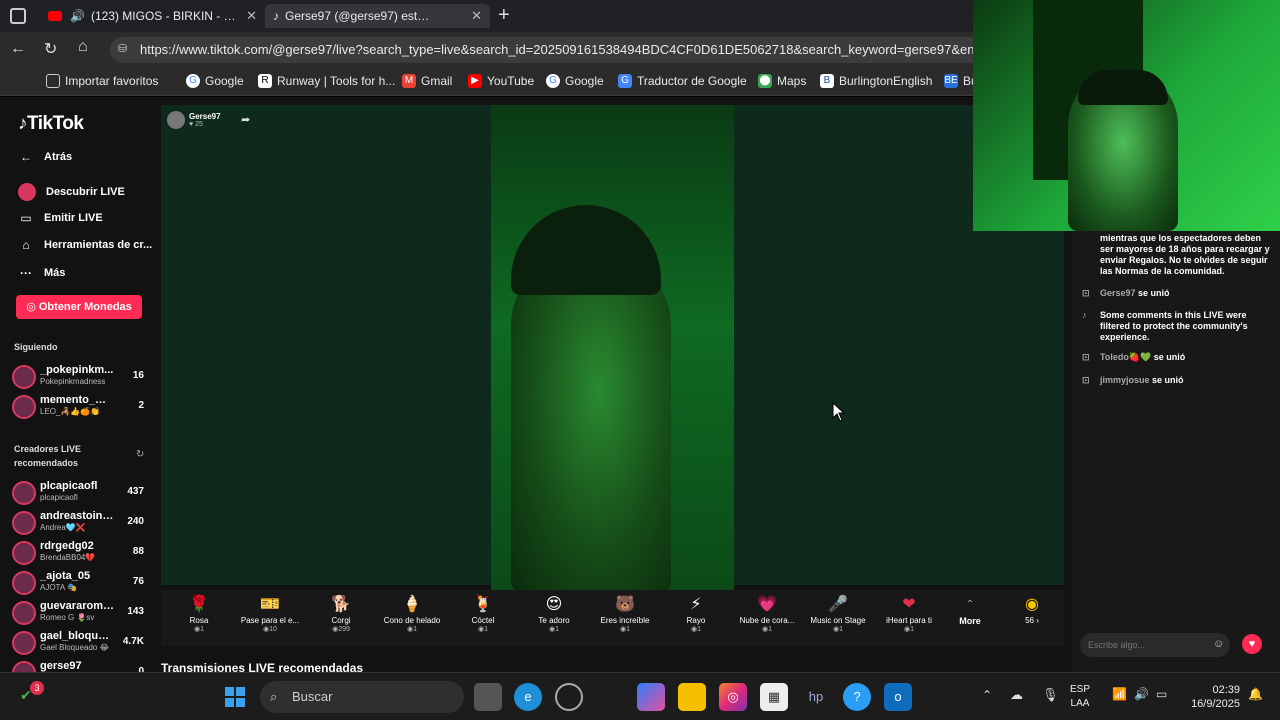  I want to click on bookmark-import: Importar favoritos, so click(102, 81).